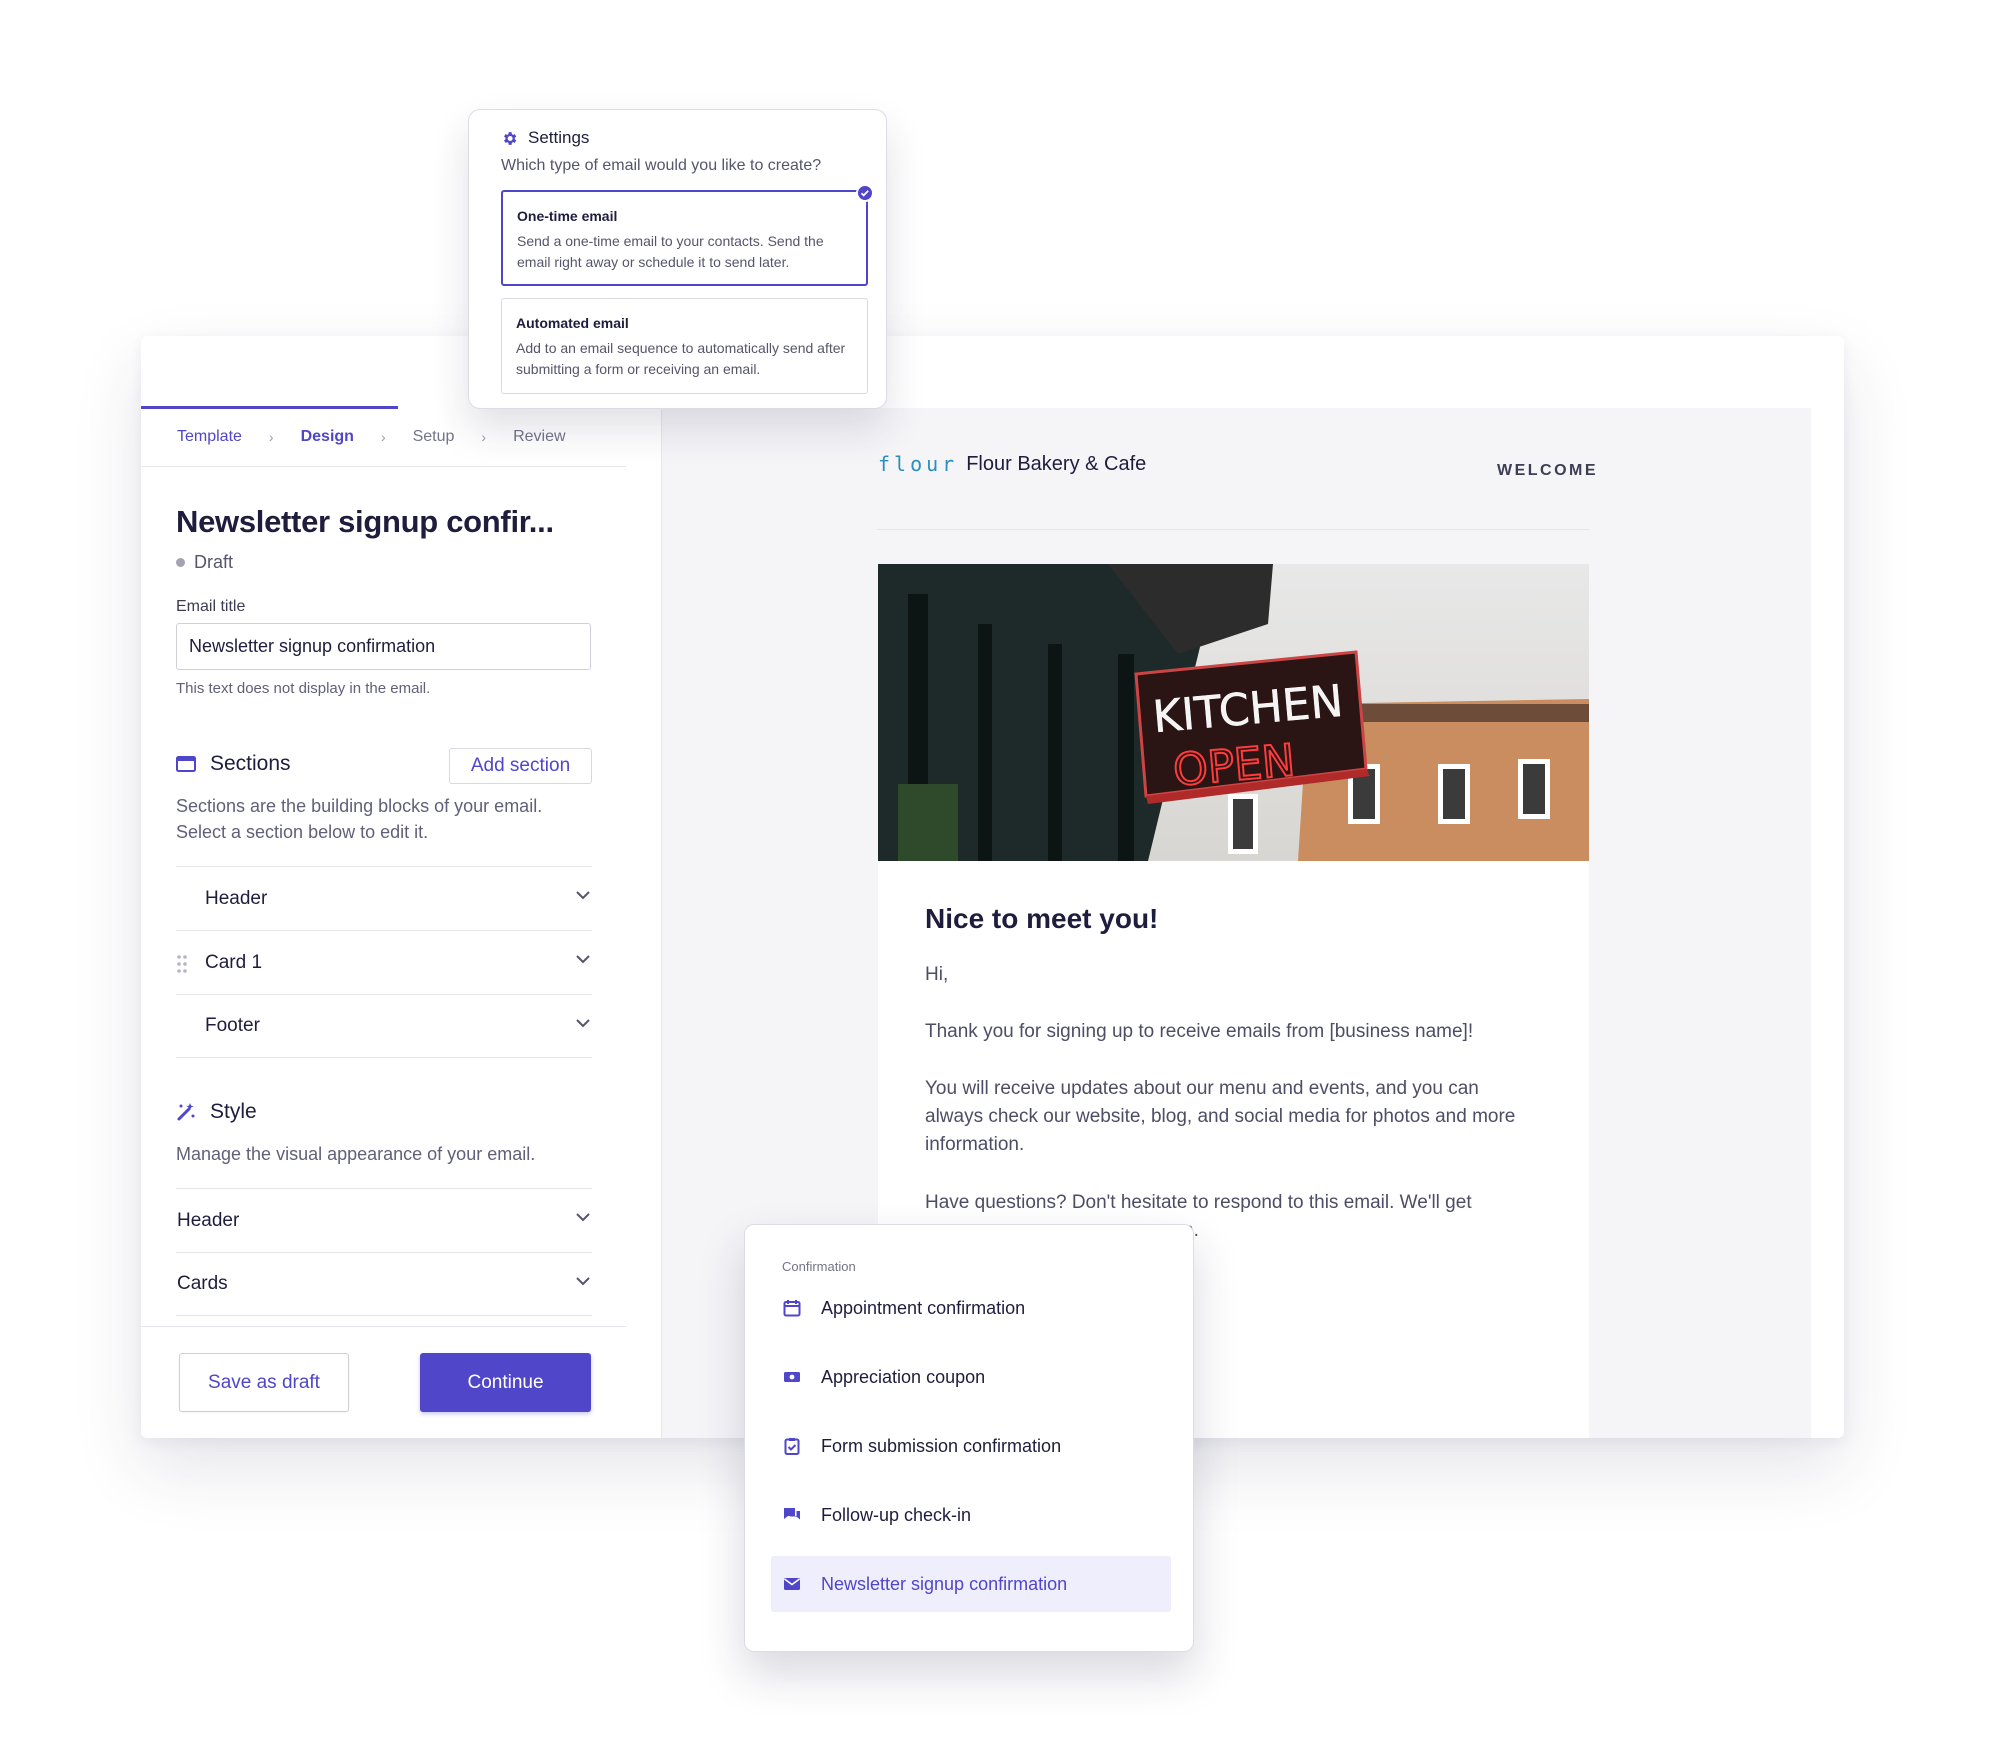 This screenshot has width=2000, height=1760. I want to click on email-title-help: This text does not display in the email., so click(303, 688).